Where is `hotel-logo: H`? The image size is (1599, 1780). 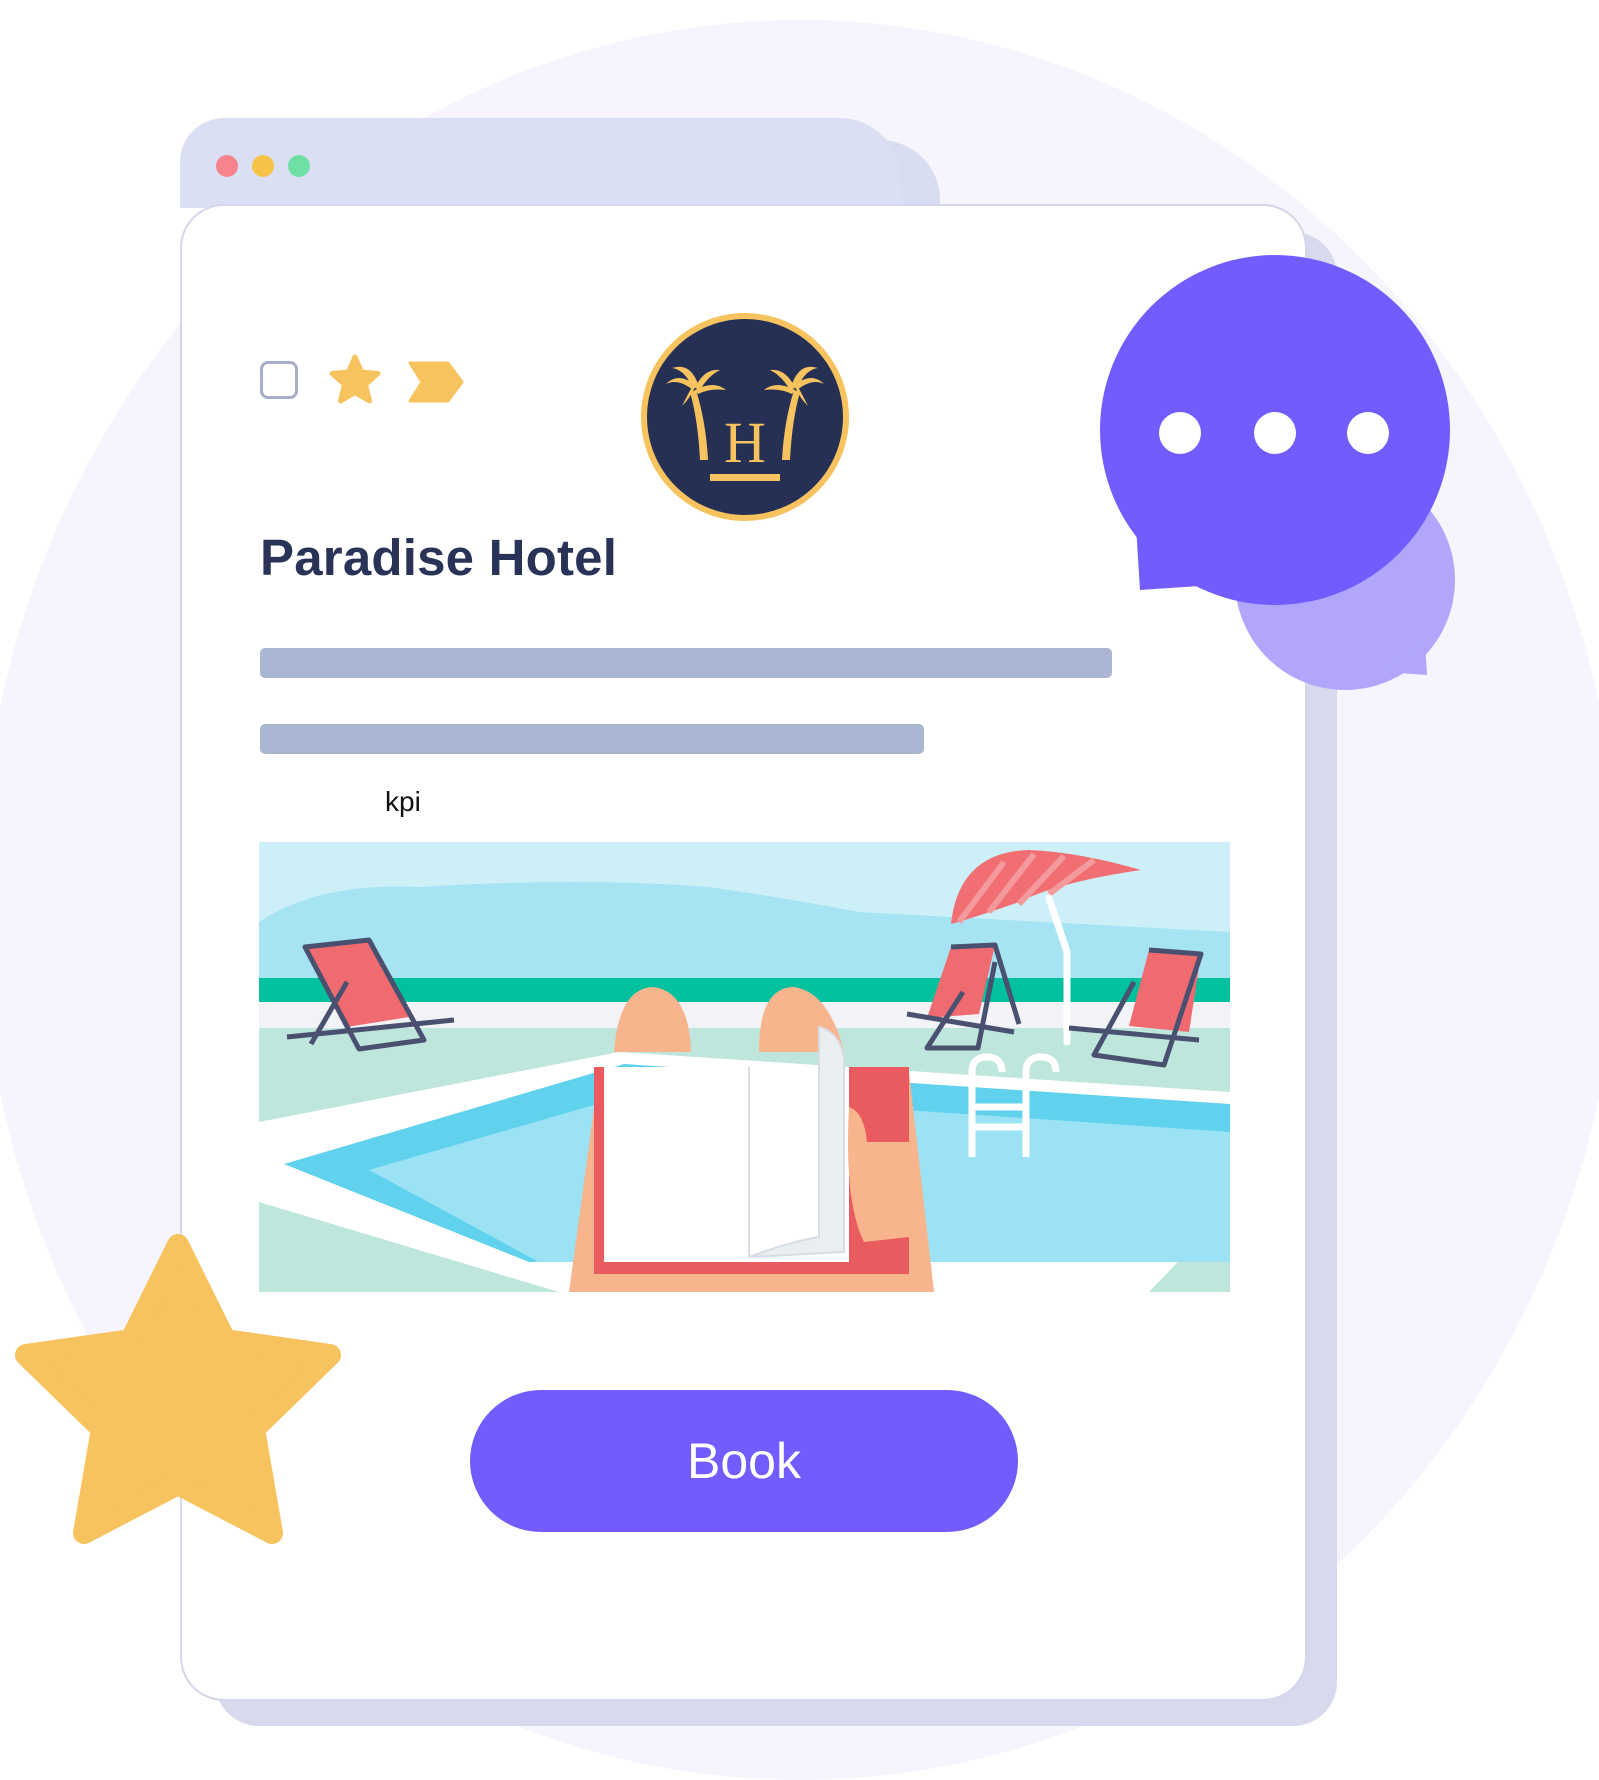
hotel-logo: H is located at coordinates (745, 417).